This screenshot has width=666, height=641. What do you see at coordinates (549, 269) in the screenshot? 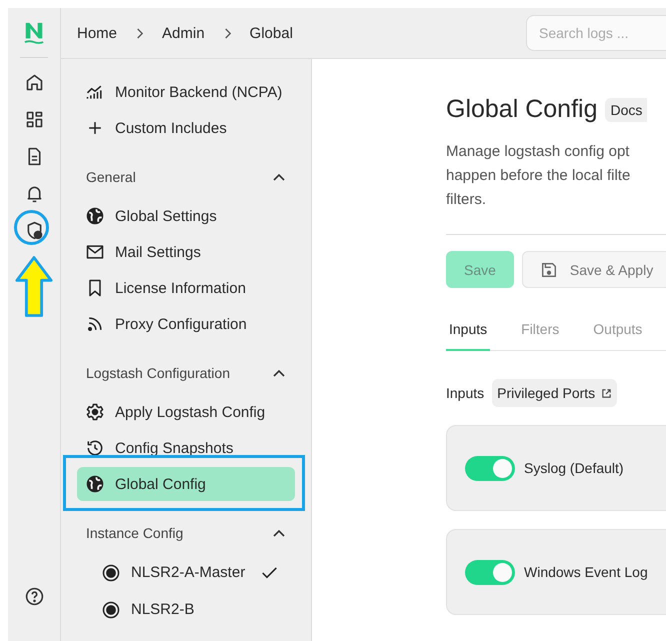
I see `floppy-disk-icon` at bounding box center [549, 269].